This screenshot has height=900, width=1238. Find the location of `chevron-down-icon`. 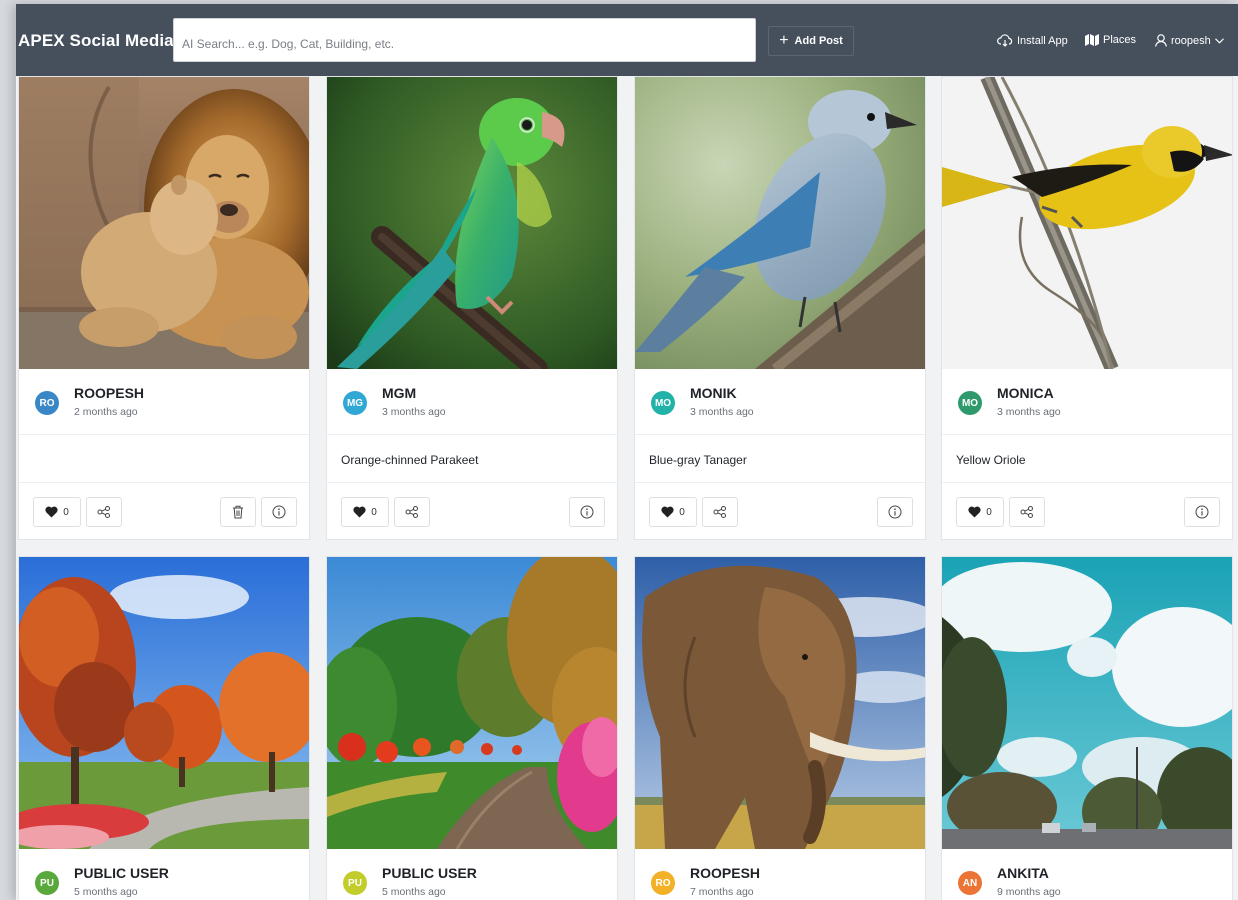

chevron-down-icon is located at coordinates (1219, 40).